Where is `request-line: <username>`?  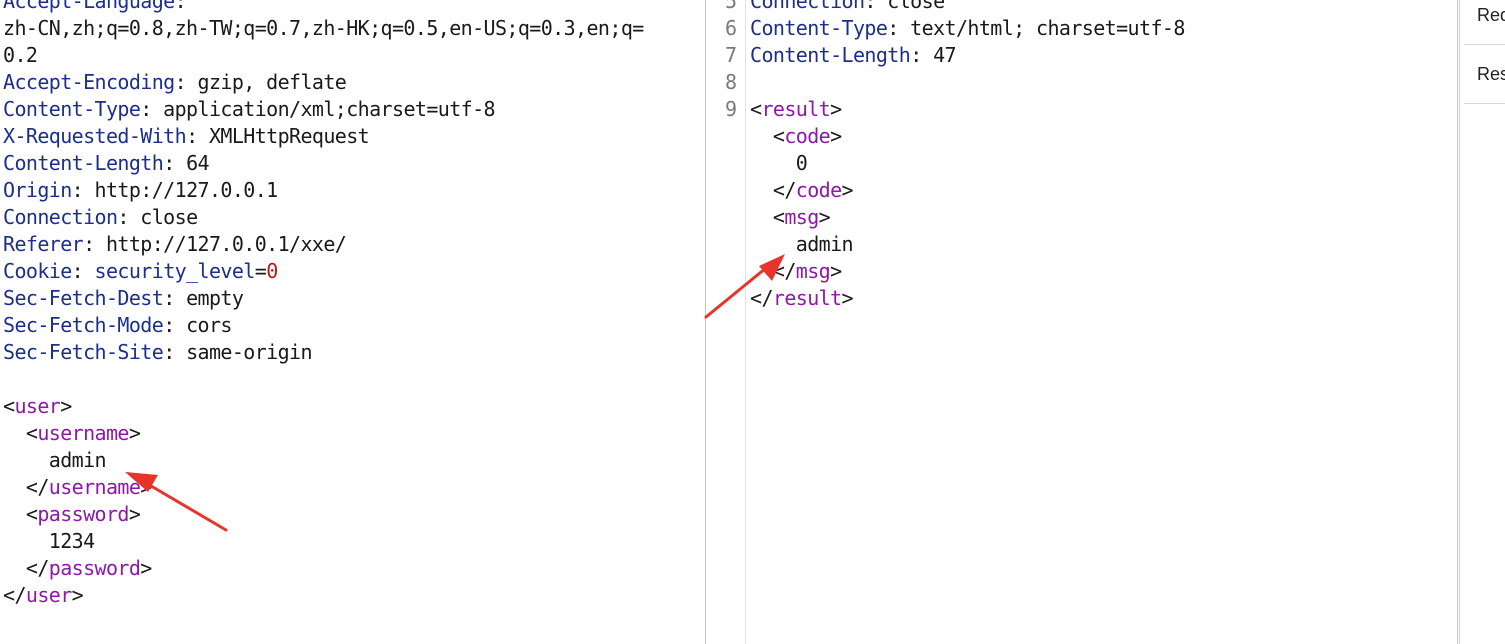 request-line: <username> is located at coordinates (72, 433).